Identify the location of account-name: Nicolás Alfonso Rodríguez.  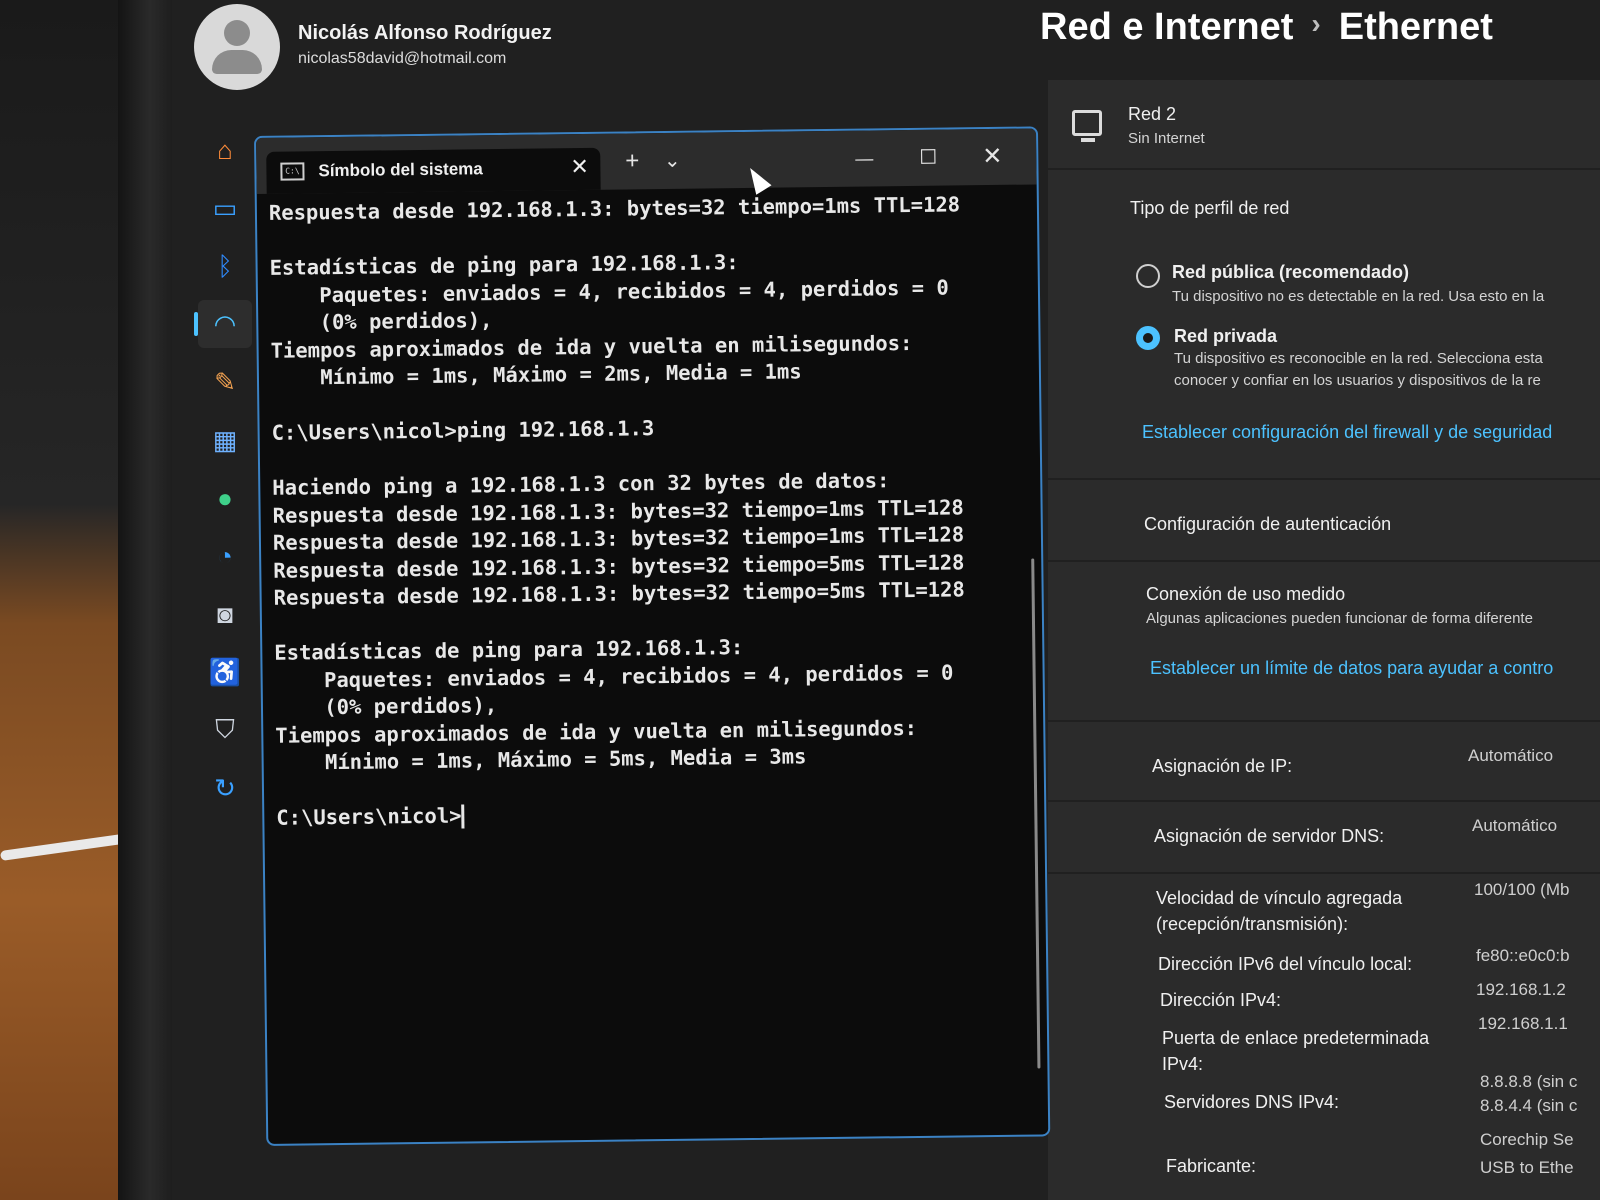
(425, 33).